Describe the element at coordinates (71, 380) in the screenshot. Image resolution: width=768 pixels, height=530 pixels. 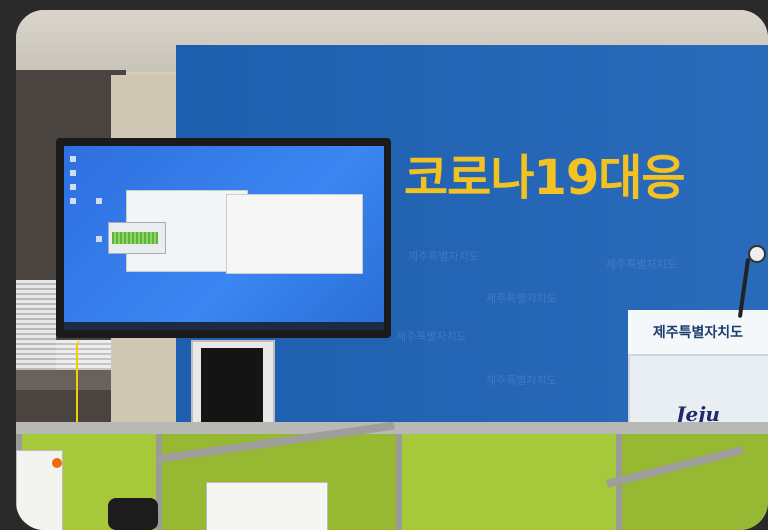
I see `shelf` at that location.